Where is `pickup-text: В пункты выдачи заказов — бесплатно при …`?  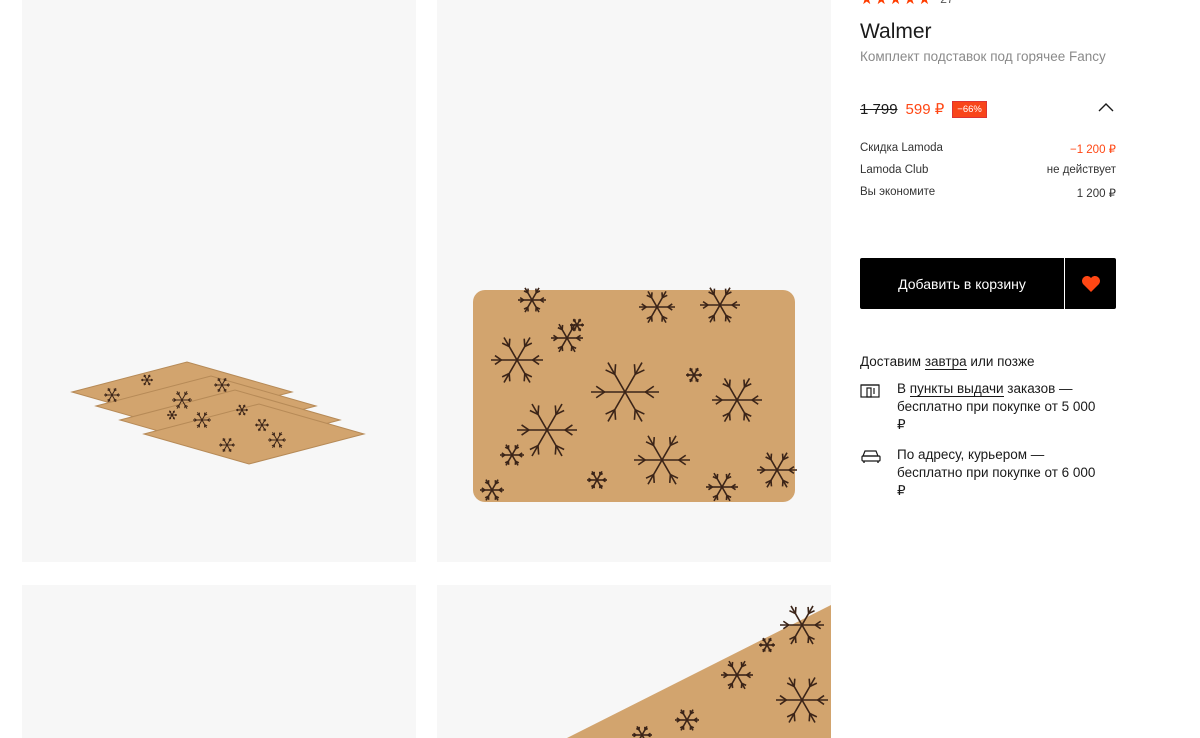
pickup-text: В пункты выдачи заказов — бесплатно при … is located at coordinates (997, 407).